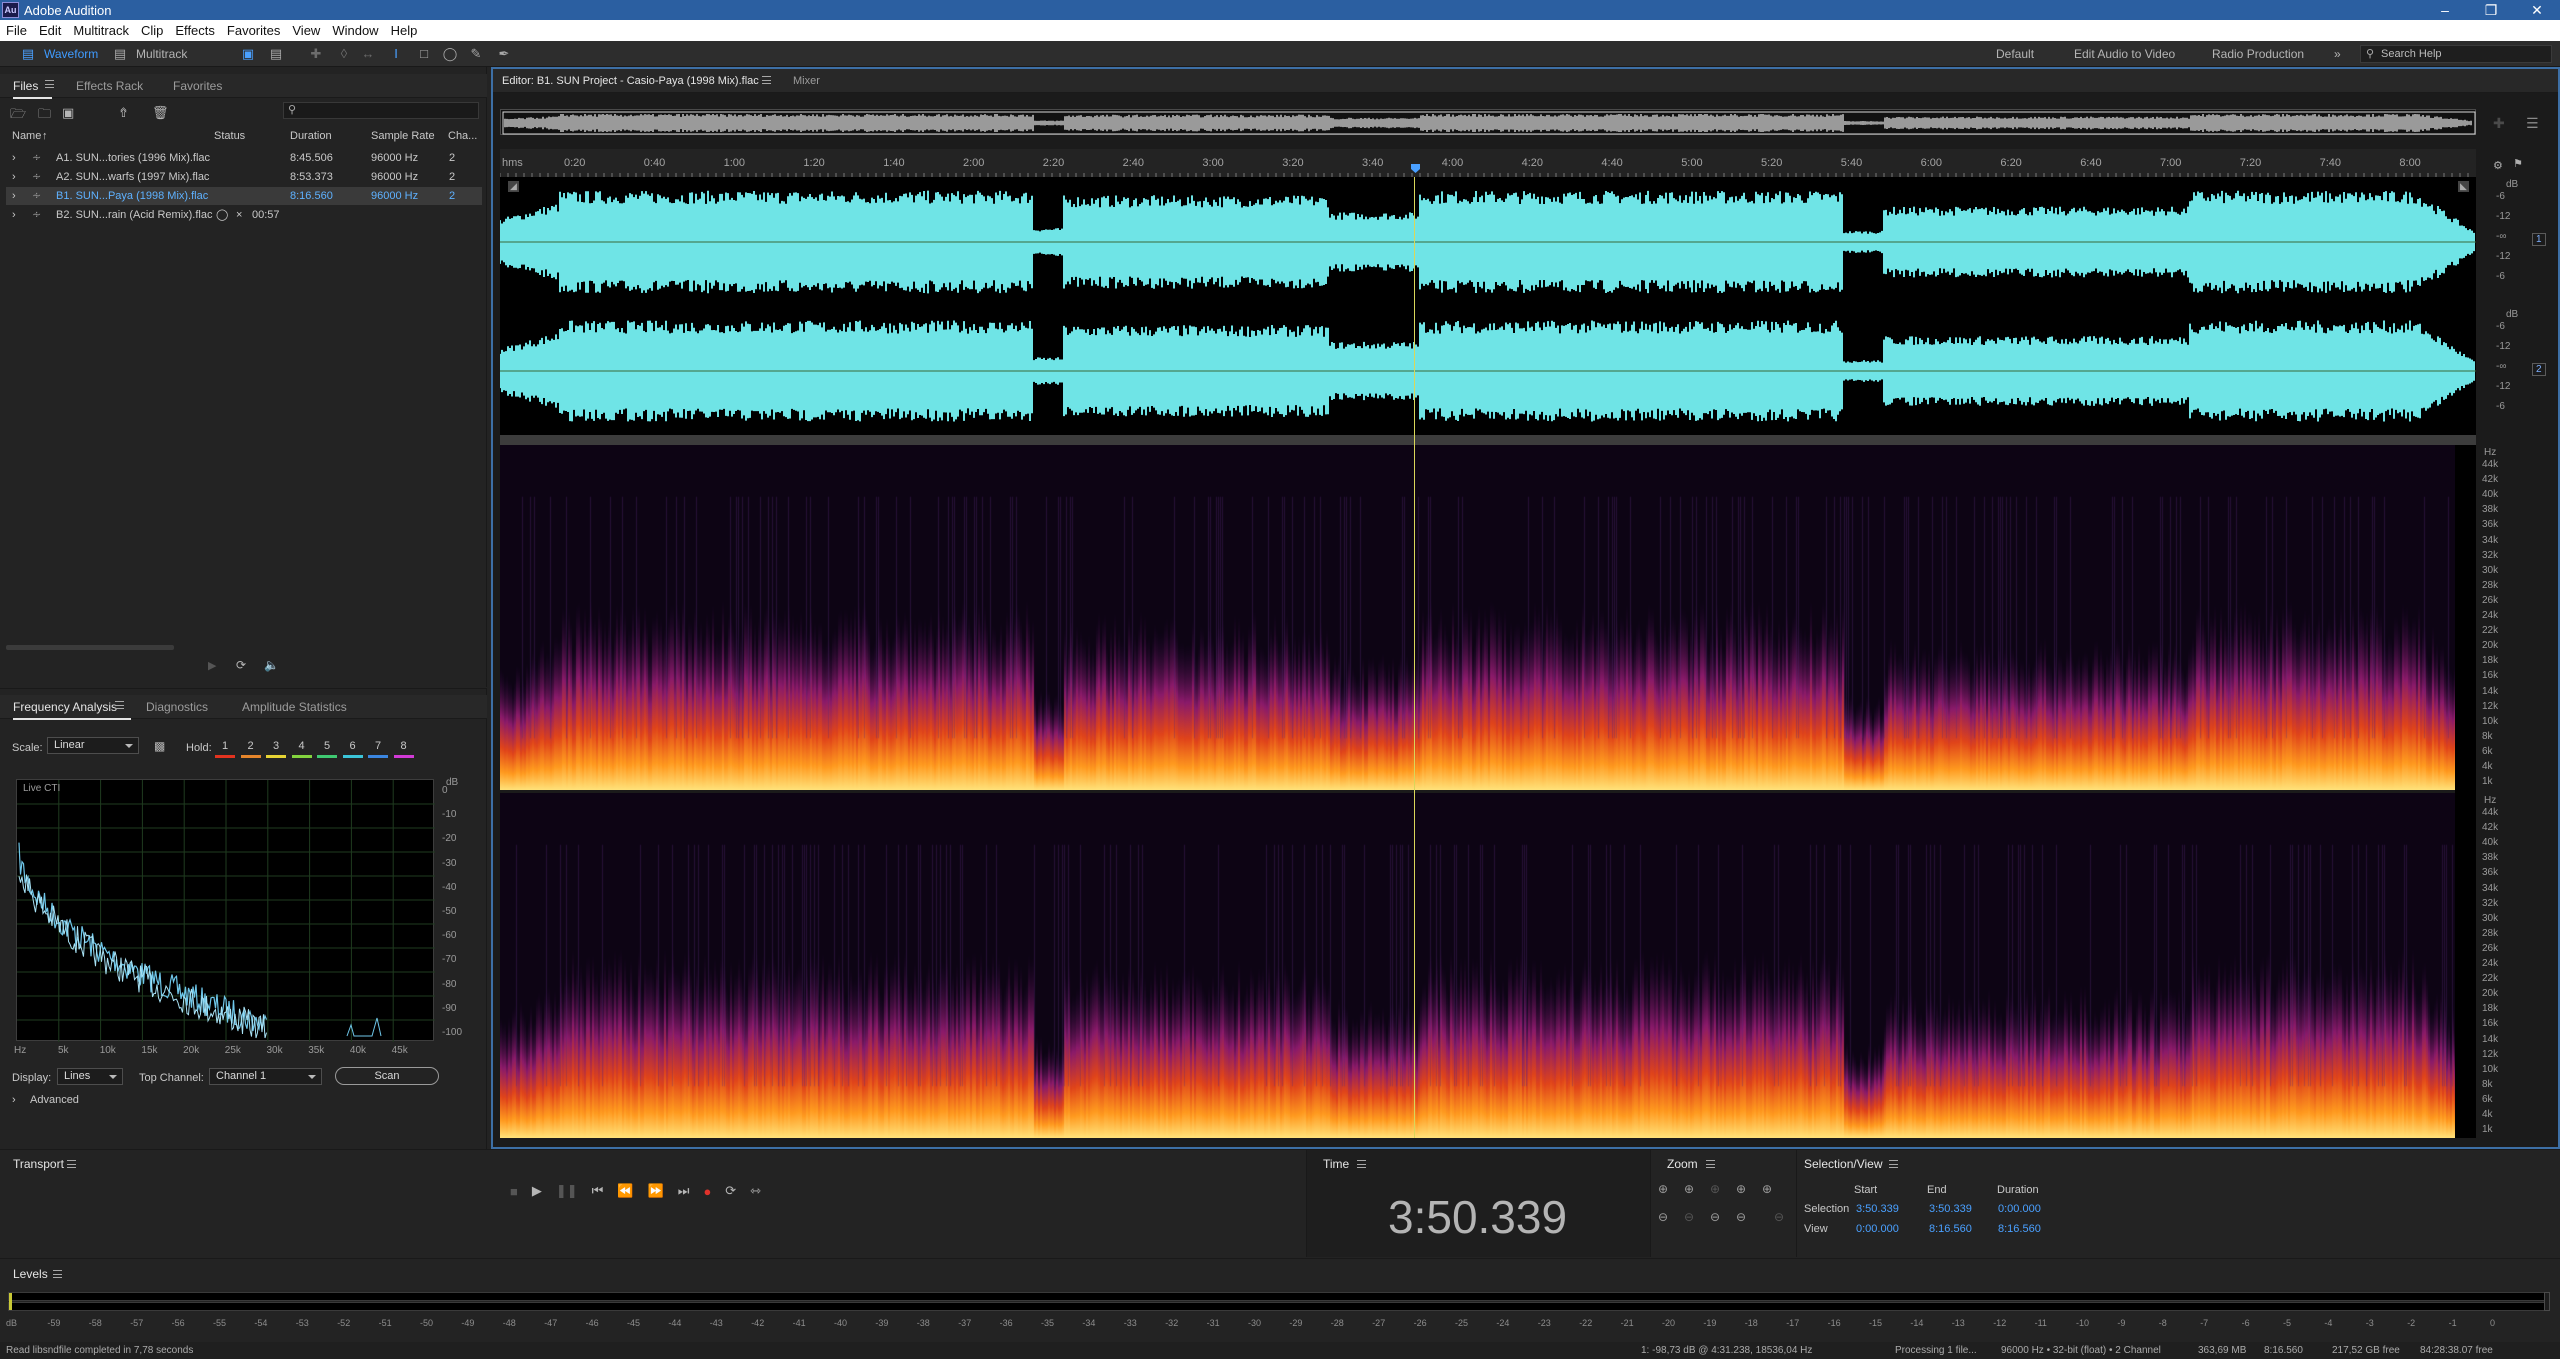 Image resolution: width=2560 pixels, height=1359 pixels. Describe the element at coordinates (161, 54) in the screenshot. I see `multitrack-button: Multitrack` at that location.